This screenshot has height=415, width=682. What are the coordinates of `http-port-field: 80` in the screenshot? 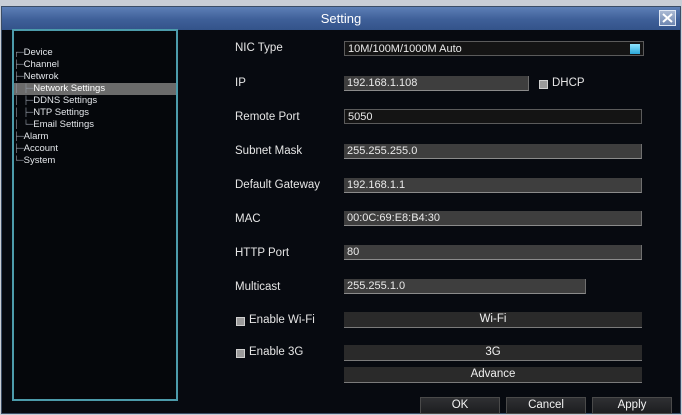 It's located at (493, 252).